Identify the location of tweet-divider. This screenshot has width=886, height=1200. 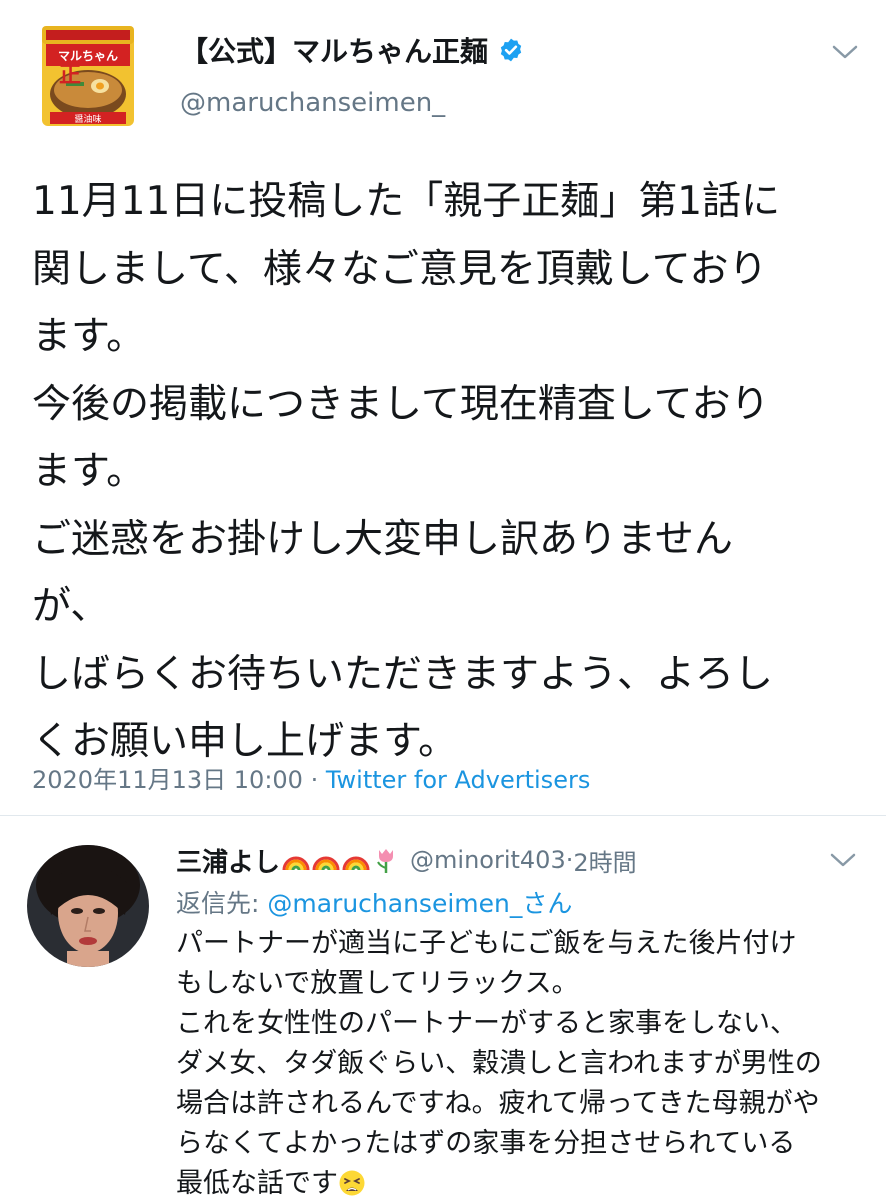
(443, 815).